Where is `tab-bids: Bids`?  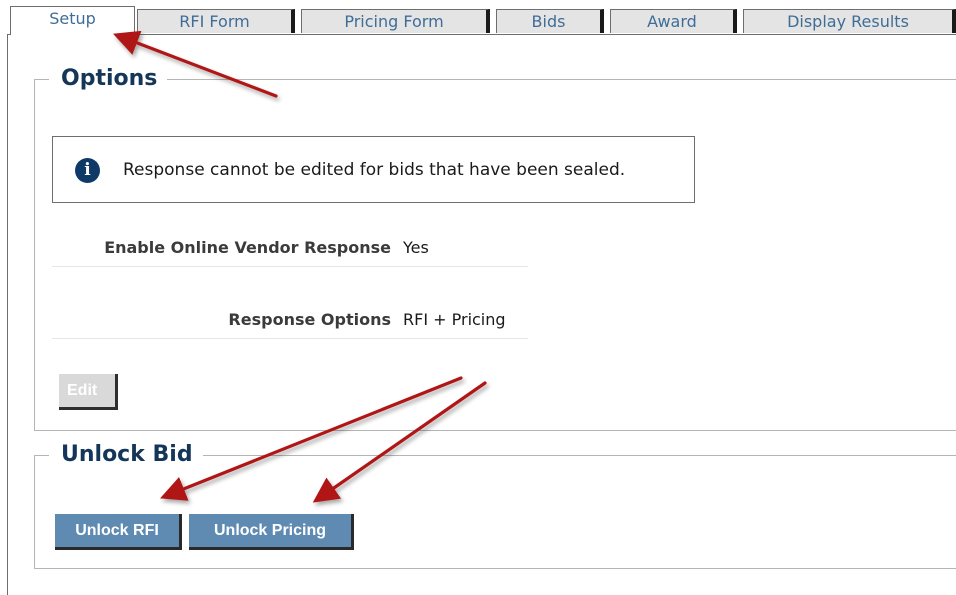
tab-bids: Bids is located at coordinates (550, 21).